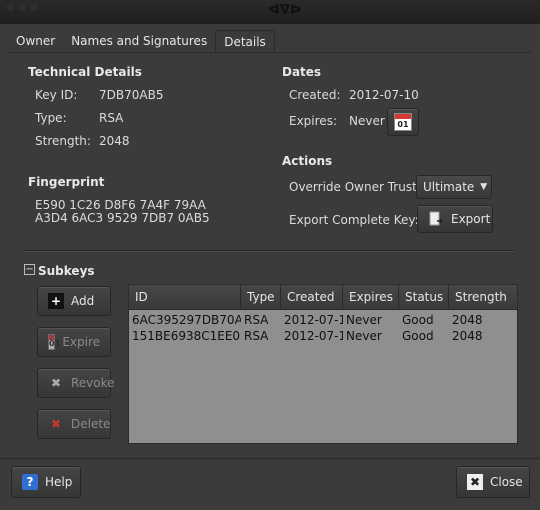 This screenshot has height=510, width=540. I want to click on collapse-toggle: −, so click(29, 269).